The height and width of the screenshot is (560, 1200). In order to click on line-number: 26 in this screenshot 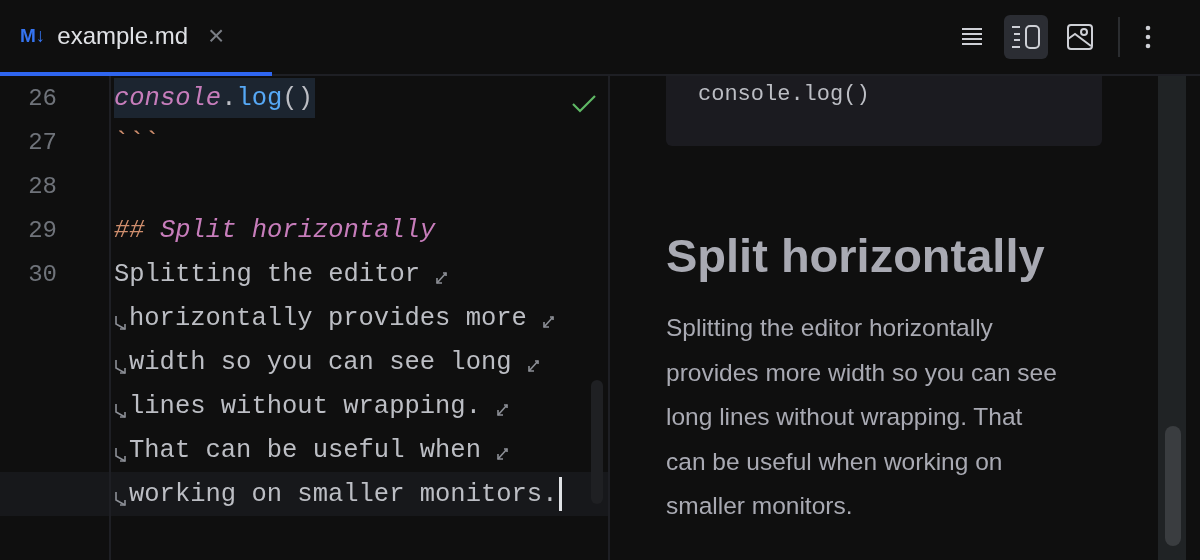, I will do `click(42, 98)`.